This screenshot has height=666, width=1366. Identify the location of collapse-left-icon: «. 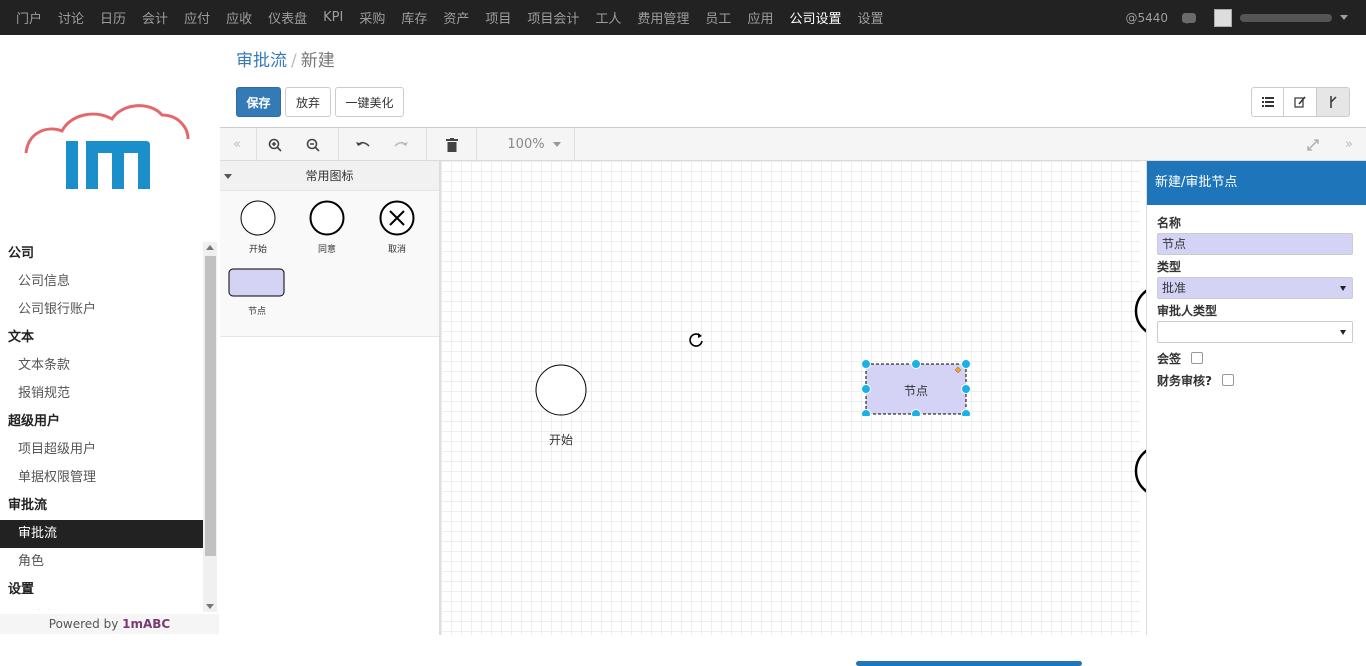
(237, 144).